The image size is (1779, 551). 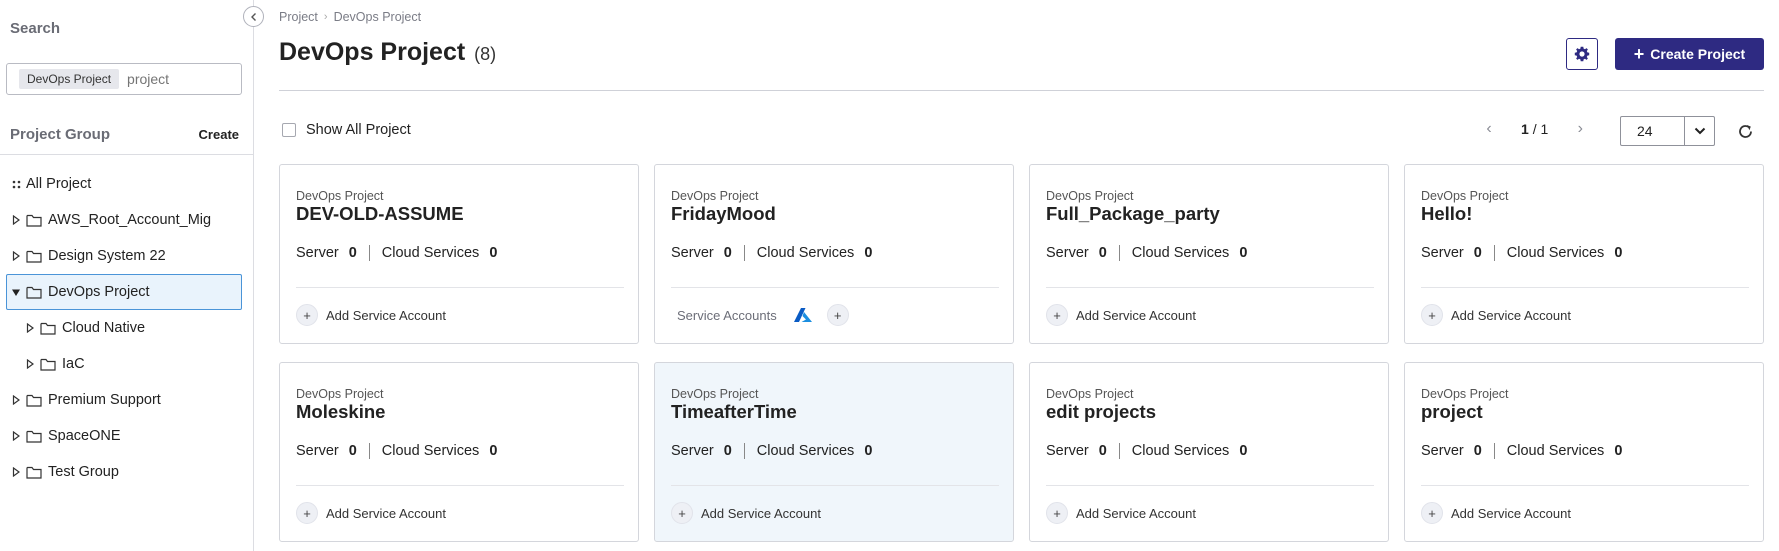 What do you see at coordinates (127, 436) in the screenshot?
I see `tree-item: SpaceONE` at bounding box center [127, 436].